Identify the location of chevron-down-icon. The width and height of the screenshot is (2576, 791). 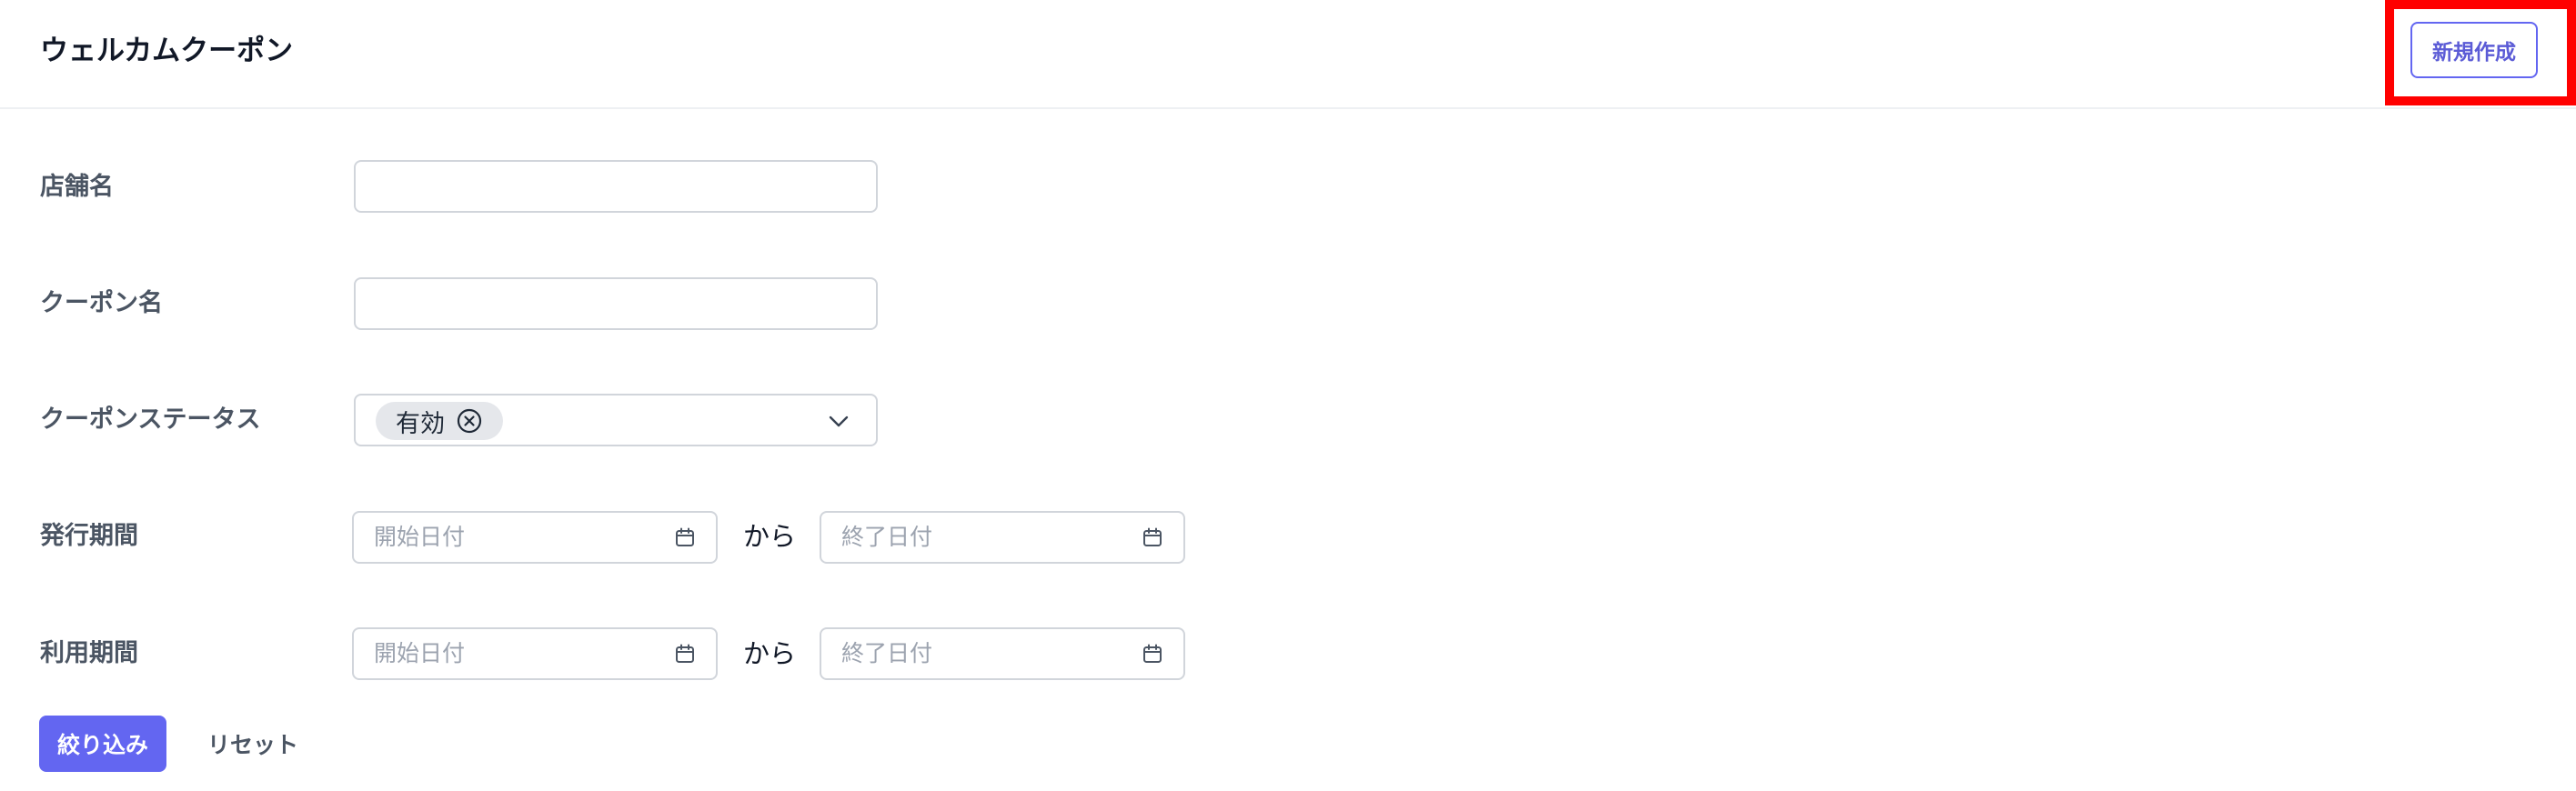
(838, 421).